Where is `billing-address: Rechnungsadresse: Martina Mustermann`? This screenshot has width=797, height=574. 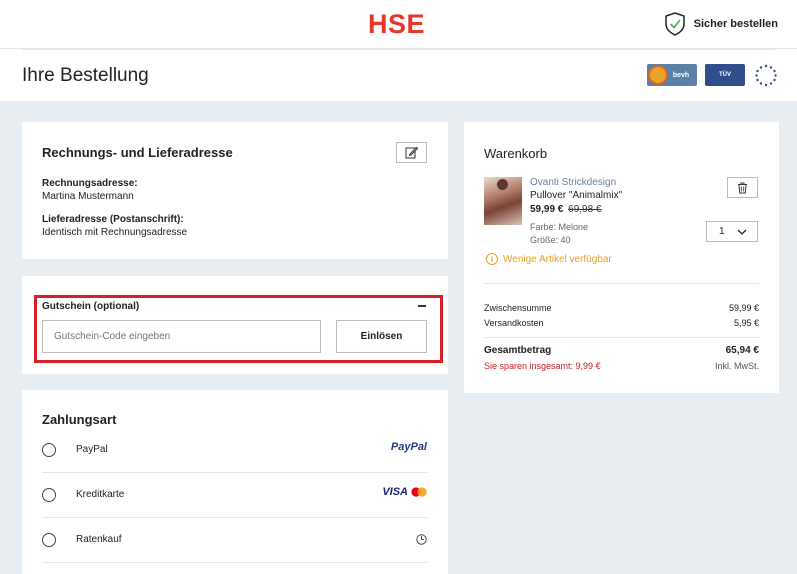
billing-address: Rechnungsadresse: Martina Mustermann is located at coordinates (90, 190).